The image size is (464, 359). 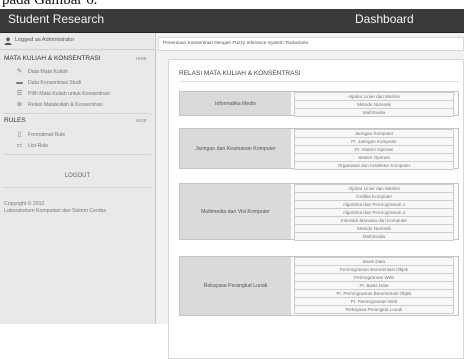 What do you see at coordinates (319, 81) in the screenshot?
I see `panel-title-divider` at bounding box center [319, 81].